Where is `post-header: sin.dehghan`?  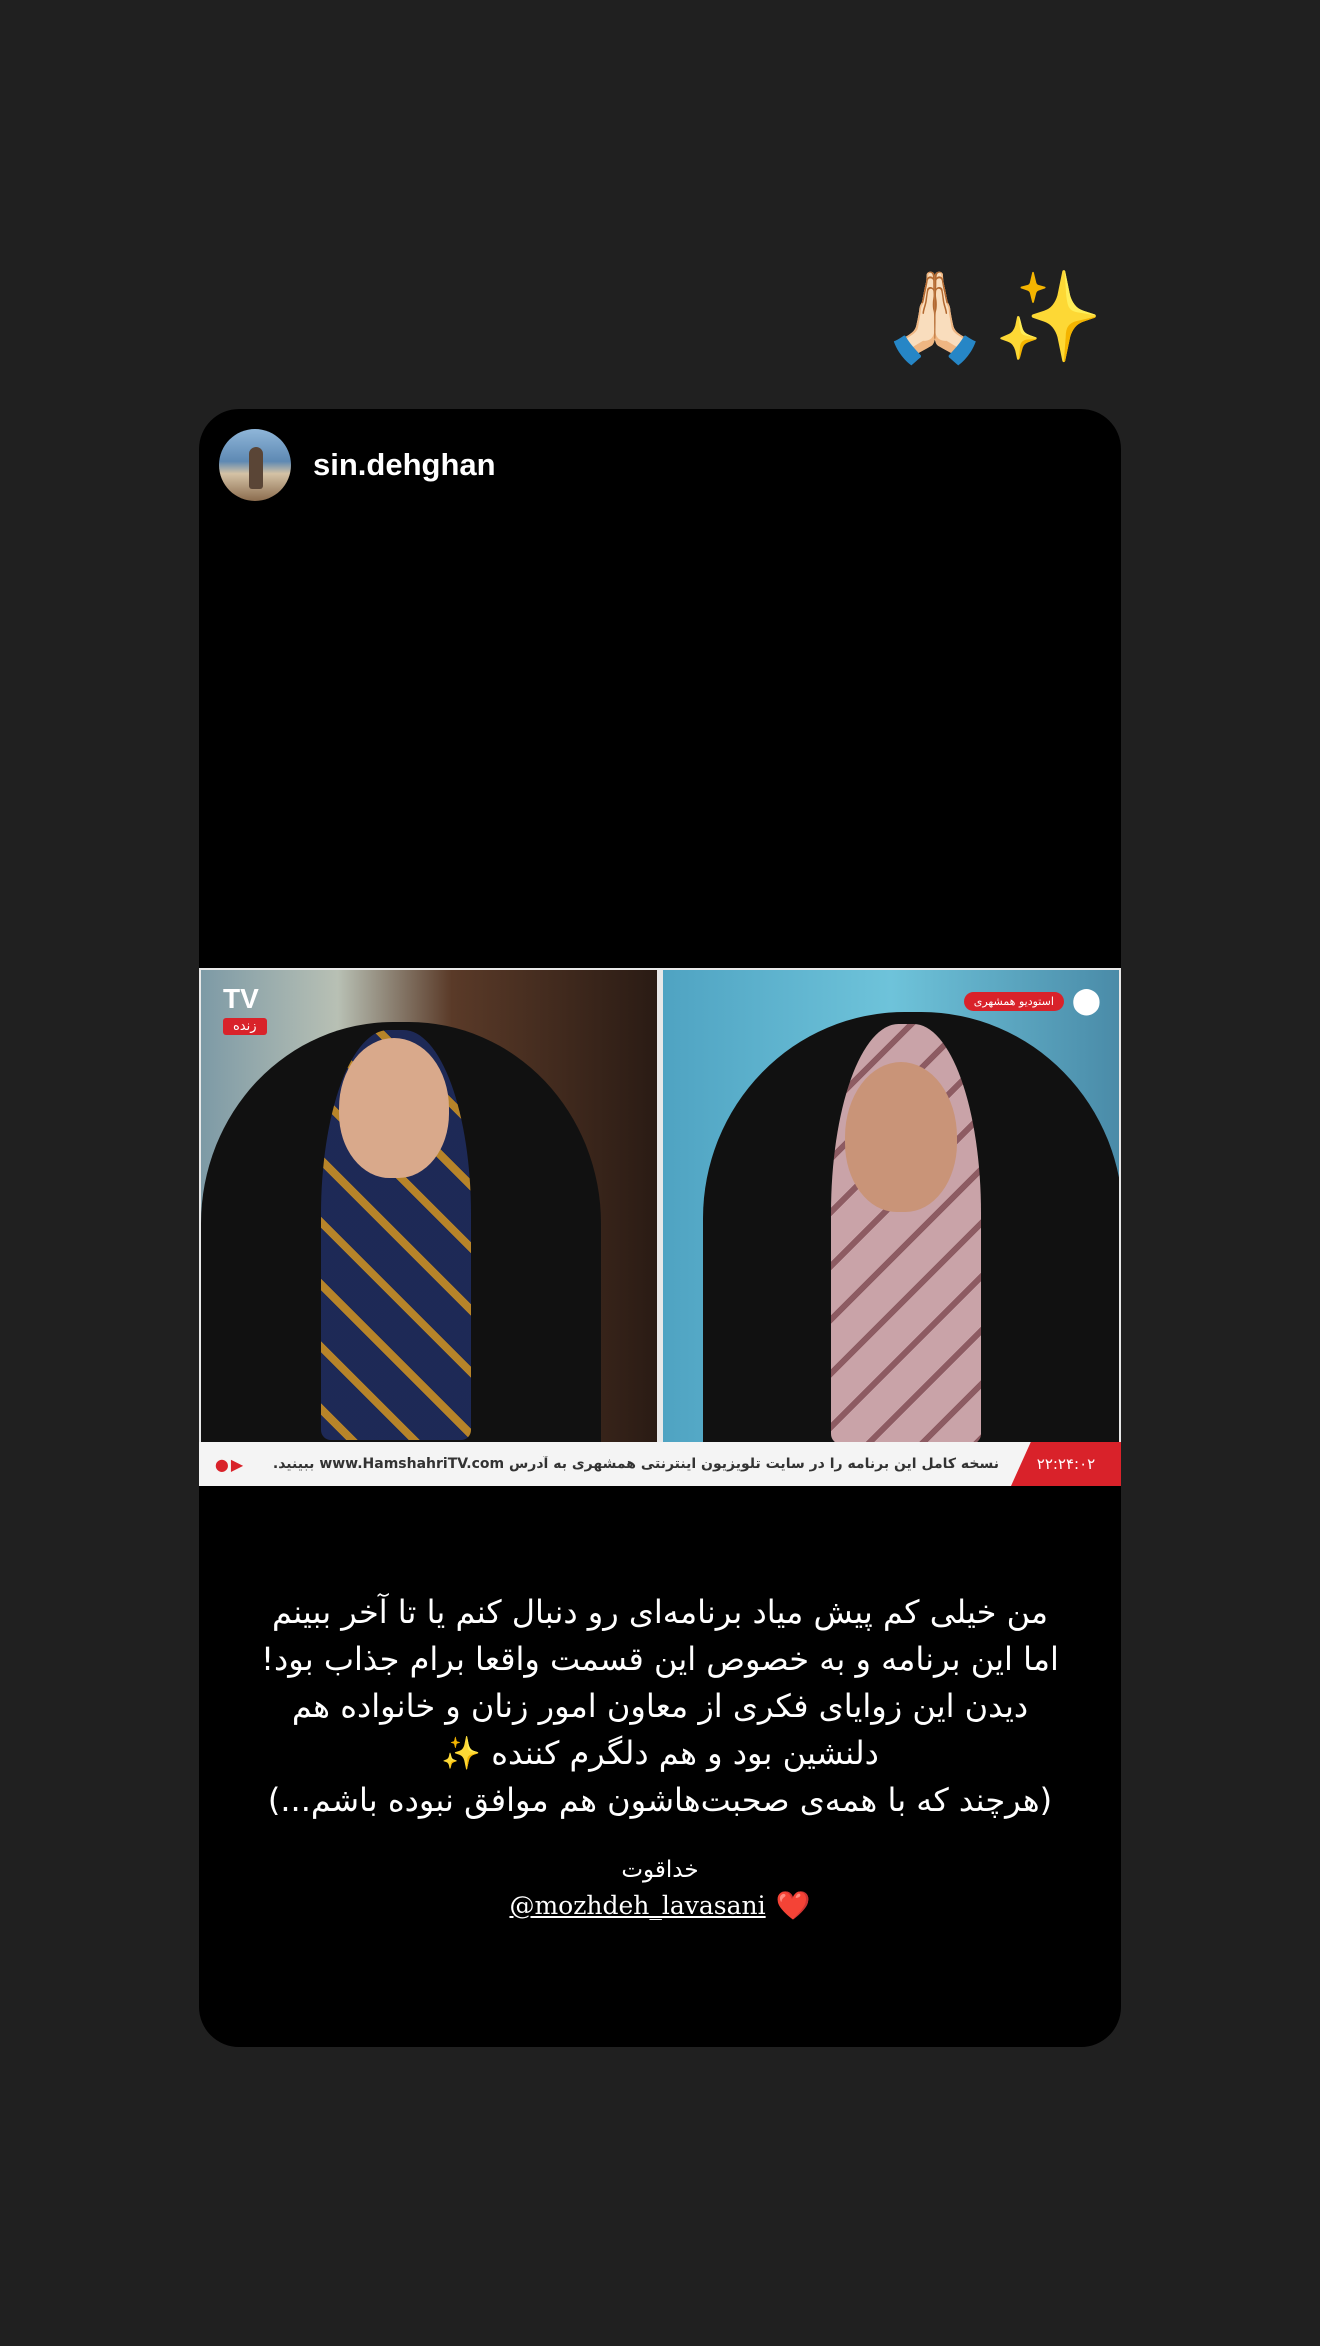 post-header: sin.dehghan is located at coordinates (357, 465).